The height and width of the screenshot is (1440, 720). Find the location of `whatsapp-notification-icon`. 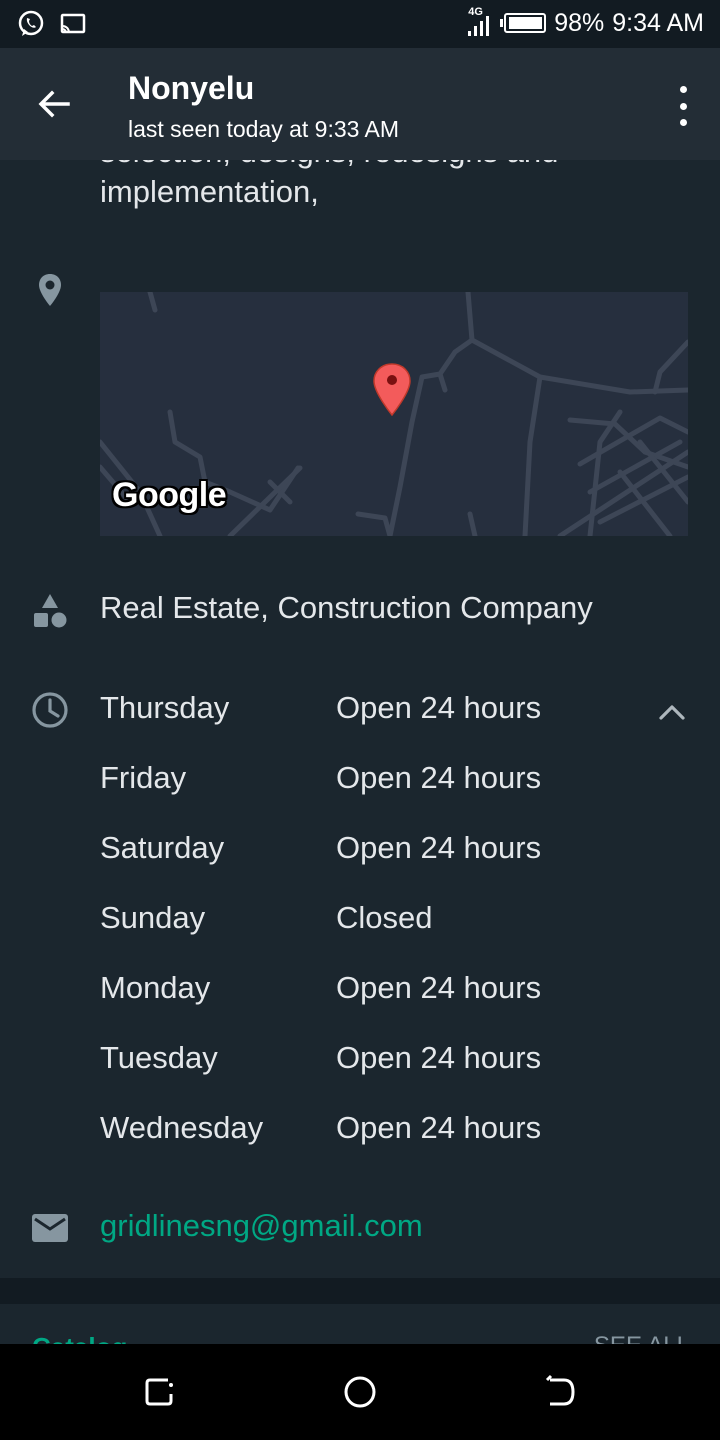

whatsapp-notification-icon is located at coordinates (31, 23).